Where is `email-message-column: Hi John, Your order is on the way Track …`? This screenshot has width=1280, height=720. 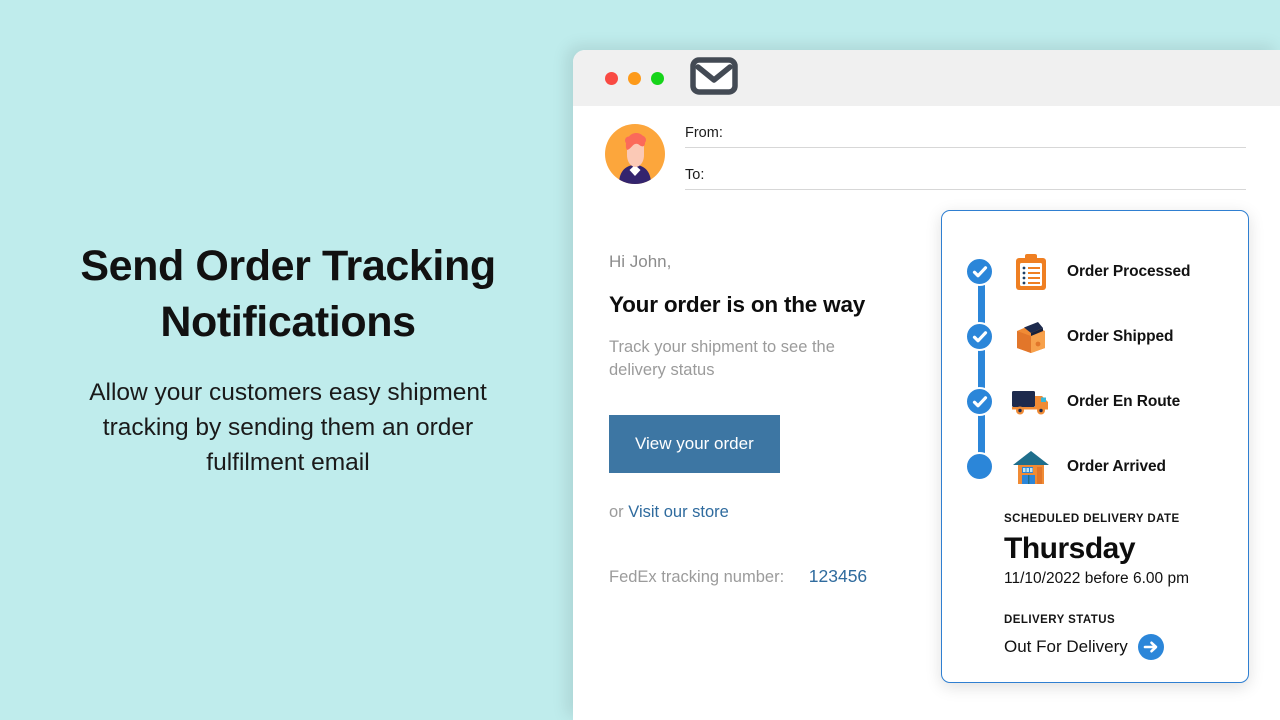
email-message-column: Hi John, Your order is on the way Track … is located at coordinates (789, 419).